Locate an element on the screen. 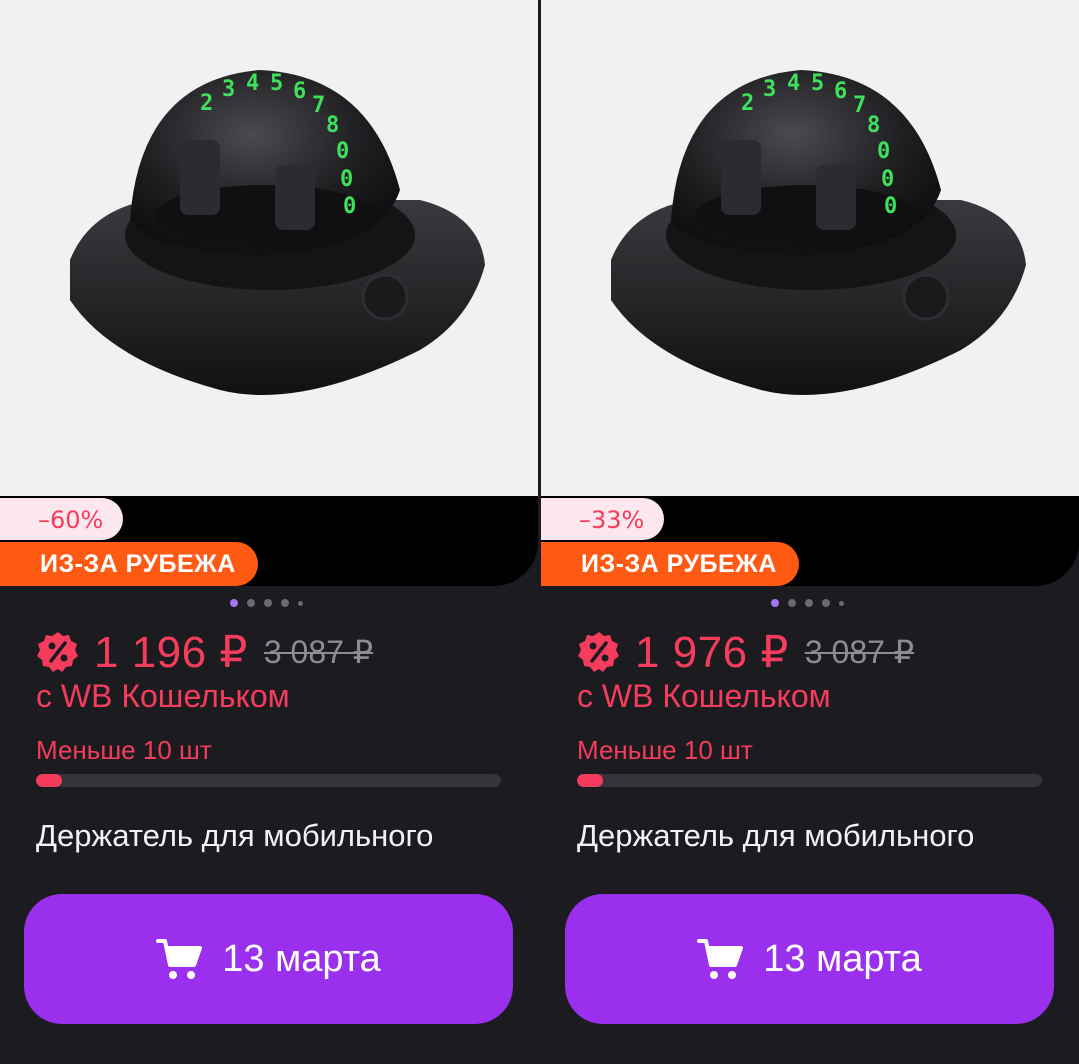 The height and width of the screenshot is (1064, 1079). price-row: 1 196 ₽ 3 087 ₽ is located at coordinates (204, 652).